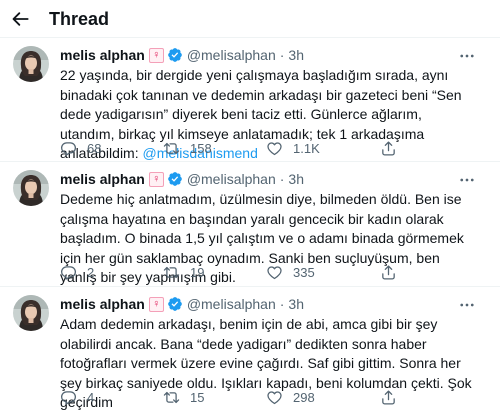  Describe the element at coordinates (80, 148) in the screenshot. I see `reply-button: 68` at that location.